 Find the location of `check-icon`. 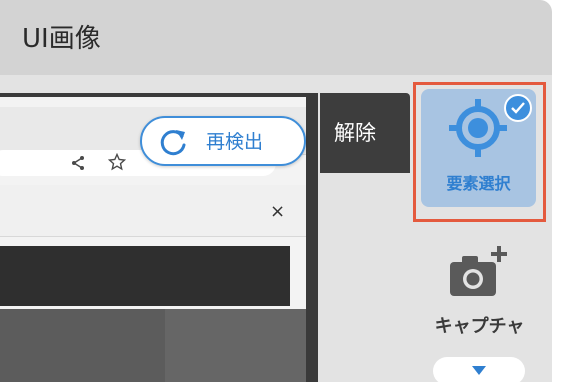

check-icon is located at coordinates (518, 108).